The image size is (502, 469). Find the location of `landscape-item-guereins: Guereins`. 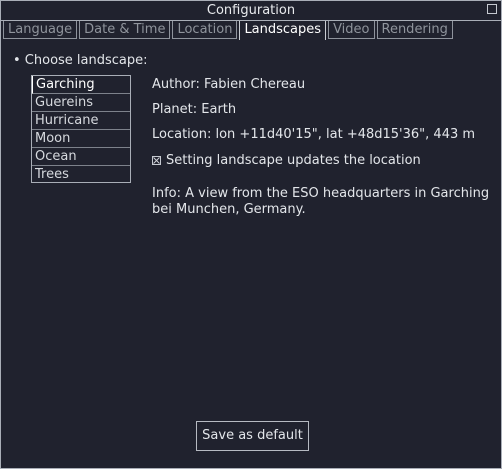

landscape-item-guereins: Guereins is located at coordinates (81, 103).